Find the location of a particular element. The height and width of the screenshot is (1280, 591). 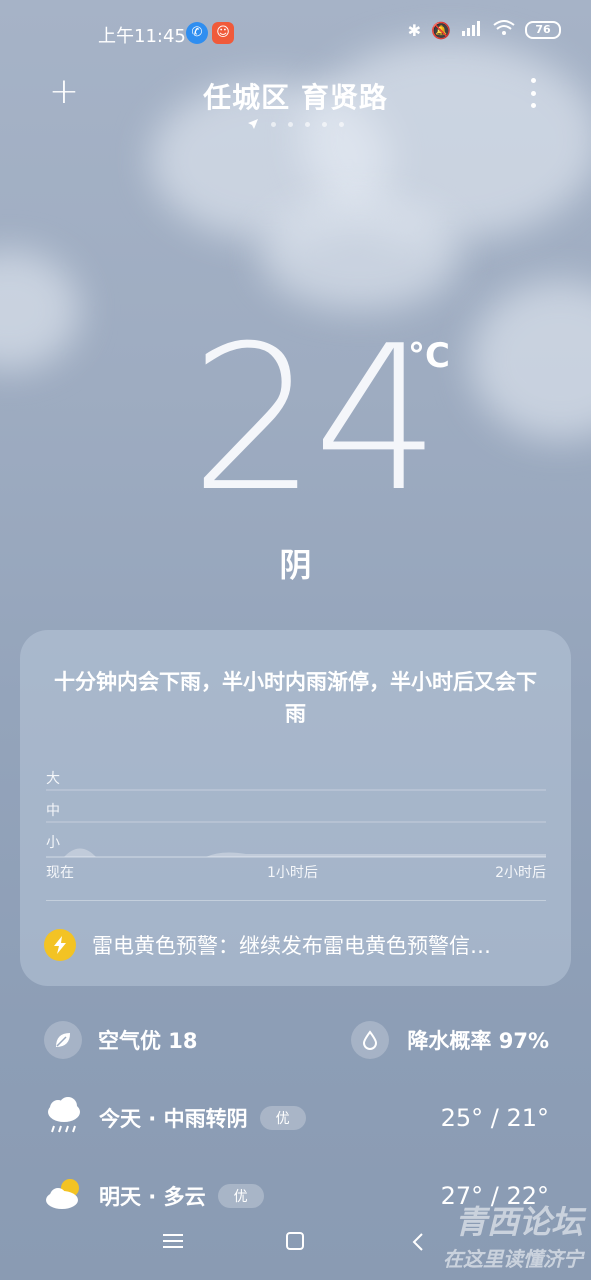

leaf-icon is located at coordinates (63, 1040).